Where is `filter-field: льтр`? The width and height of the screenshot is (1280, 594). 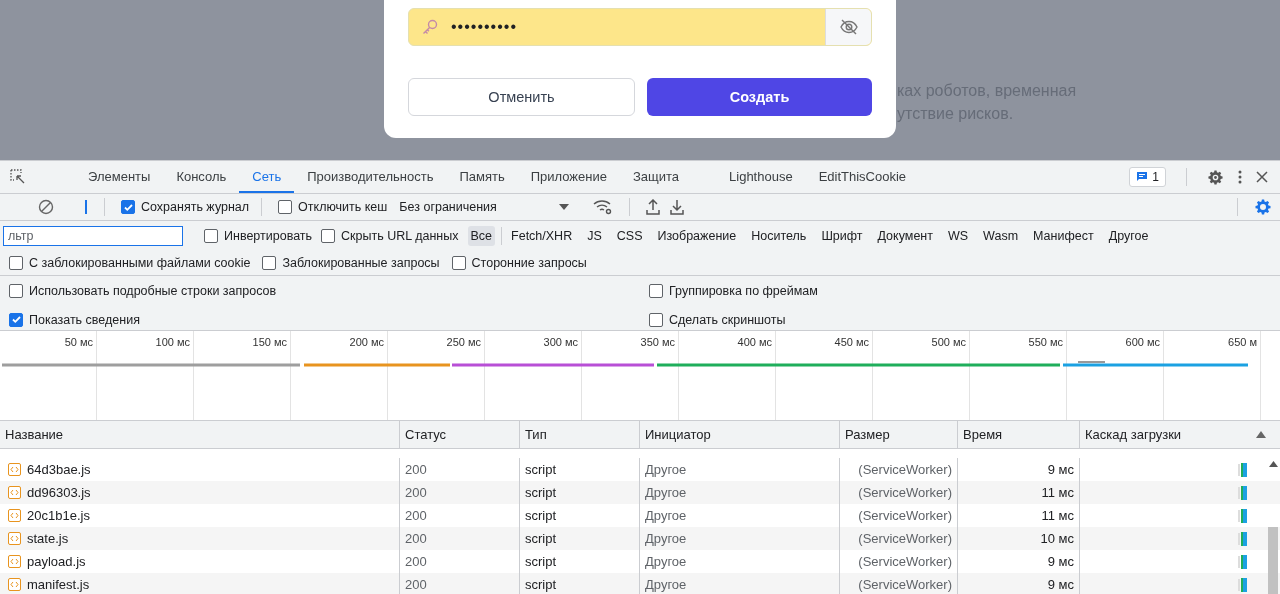 filter-field: льтр is located at coordinates (93, 236).